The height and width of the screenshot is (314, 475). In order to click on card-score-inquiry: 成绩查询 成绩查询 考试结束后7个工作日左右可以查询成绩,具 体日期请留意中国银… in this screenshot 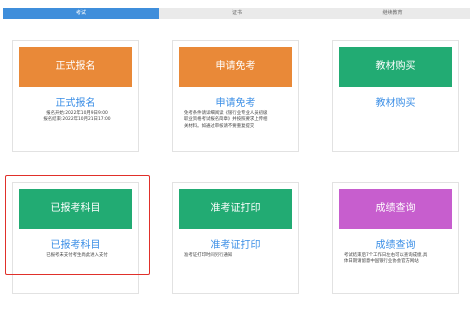, I will do `click(395, 238)`.